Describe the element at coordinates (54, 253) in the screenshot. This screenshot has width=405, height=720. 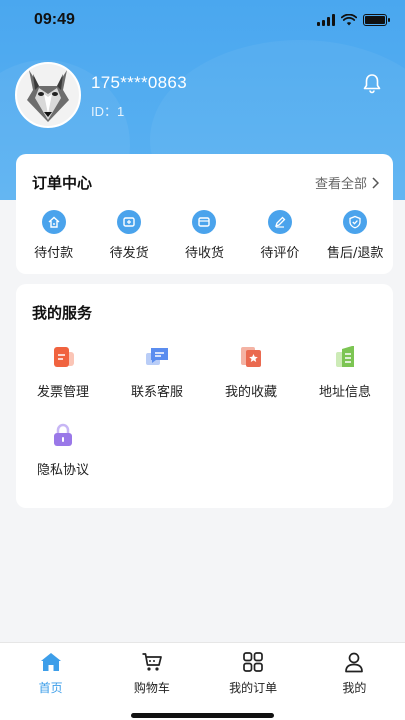
I see `order-label: 待付款` at that location.